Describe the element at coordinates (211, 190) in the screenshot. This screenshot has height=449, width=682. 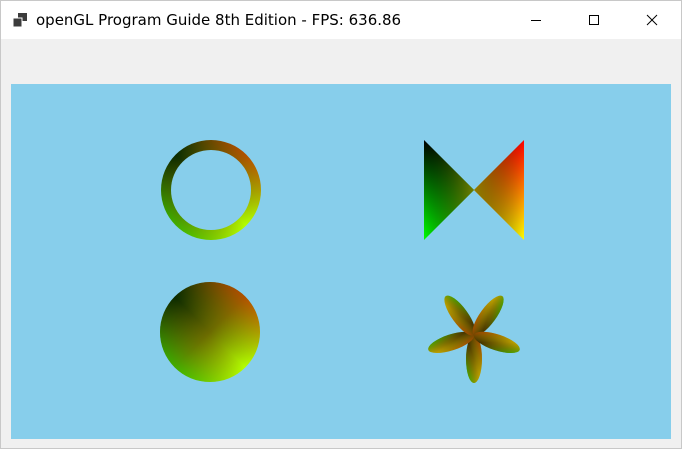
I see `ring-shape` at that location.